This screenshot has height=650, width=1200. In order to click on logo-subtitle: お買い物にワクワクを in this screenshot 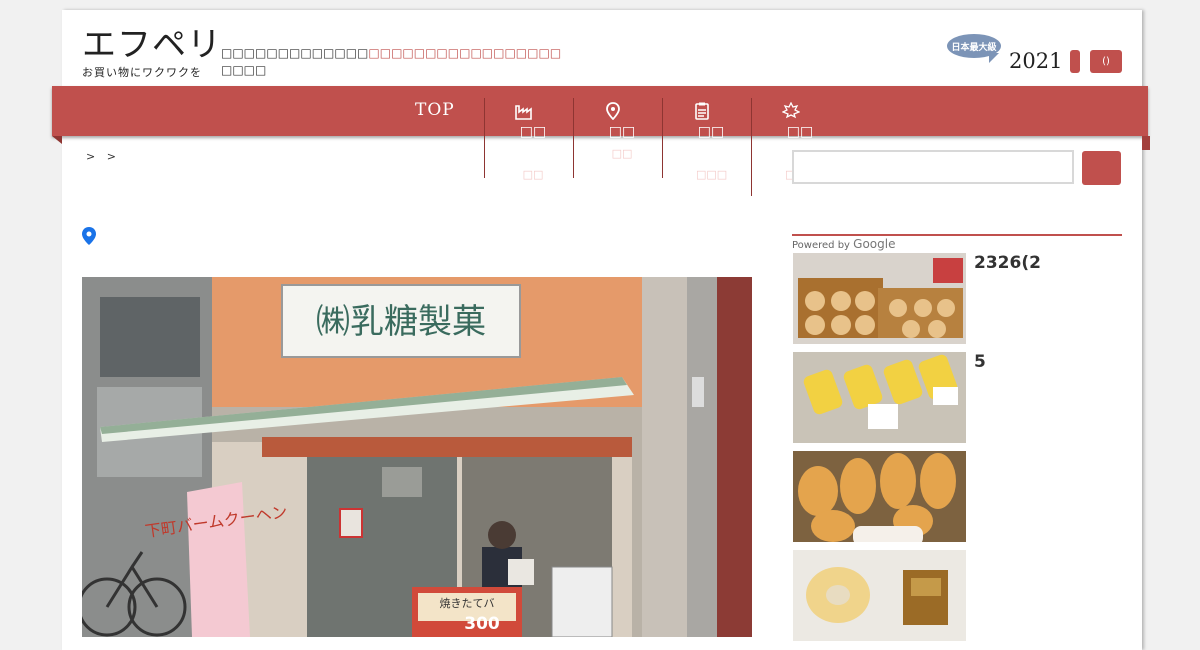, I will do `click(142, 72)`.